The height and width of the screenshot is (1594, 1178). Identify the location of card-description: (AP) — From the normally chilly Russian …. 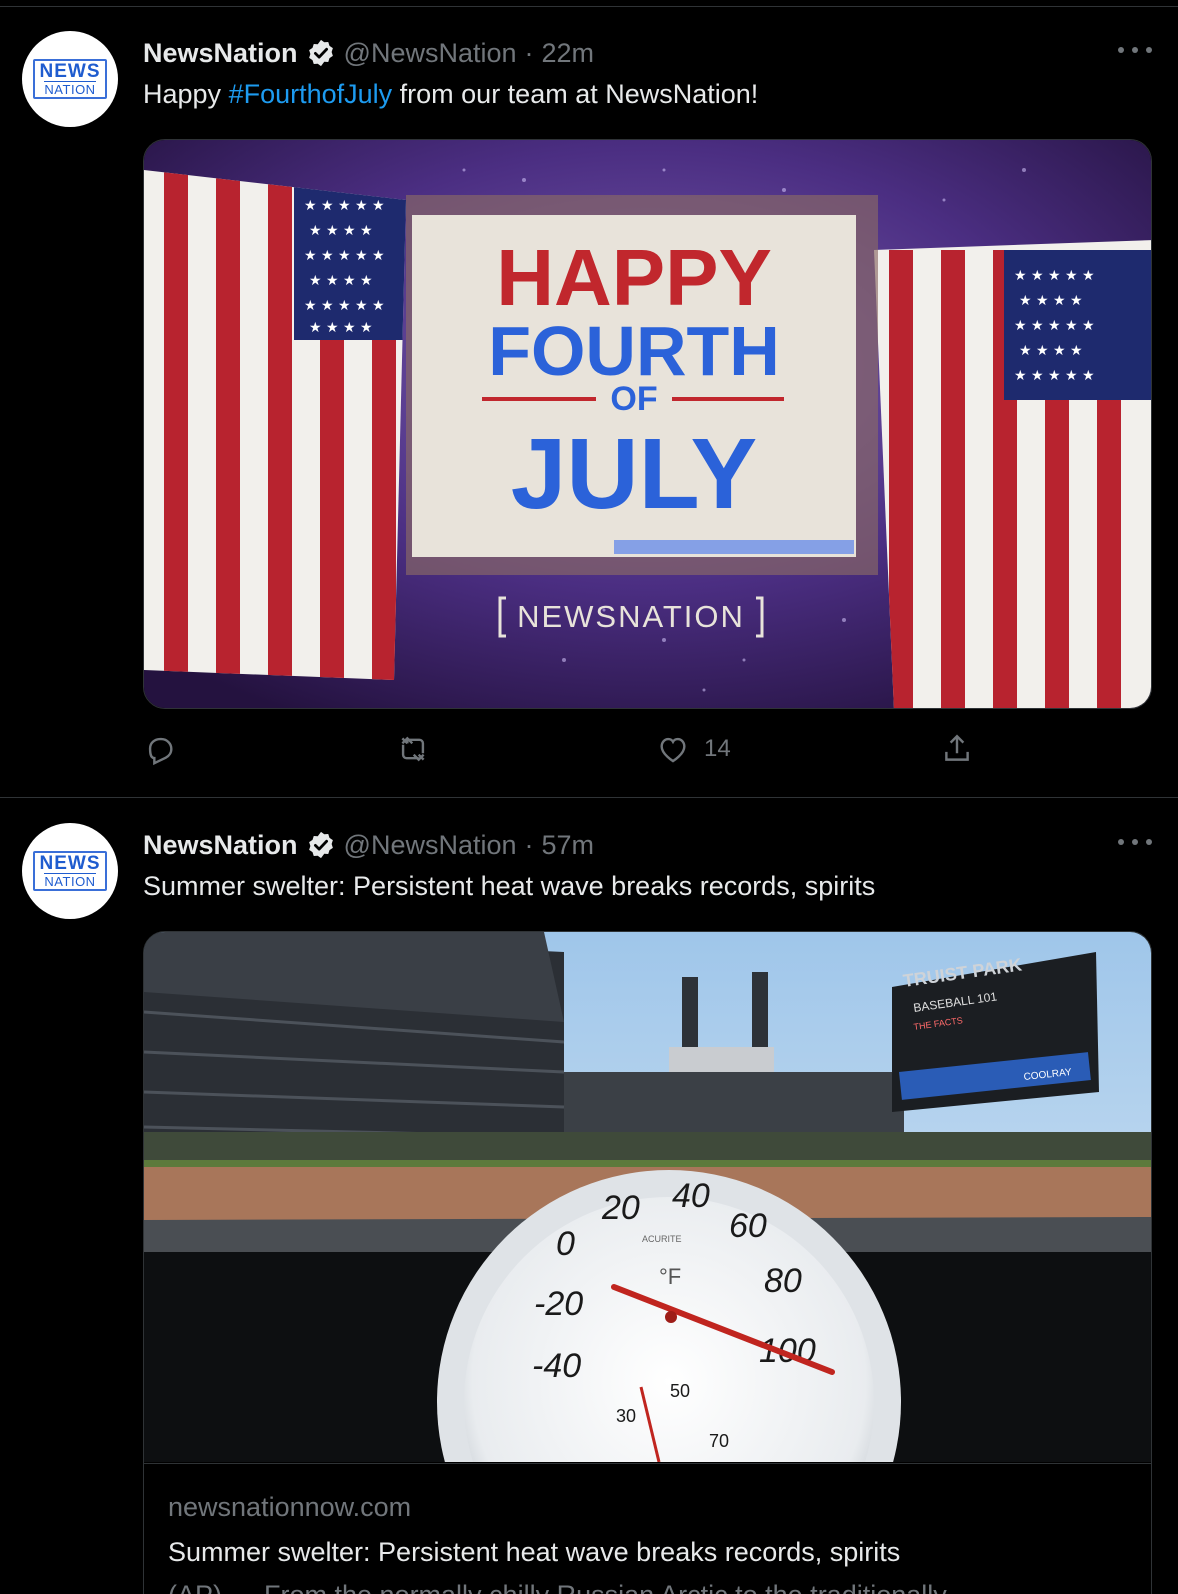
(648, 1587).